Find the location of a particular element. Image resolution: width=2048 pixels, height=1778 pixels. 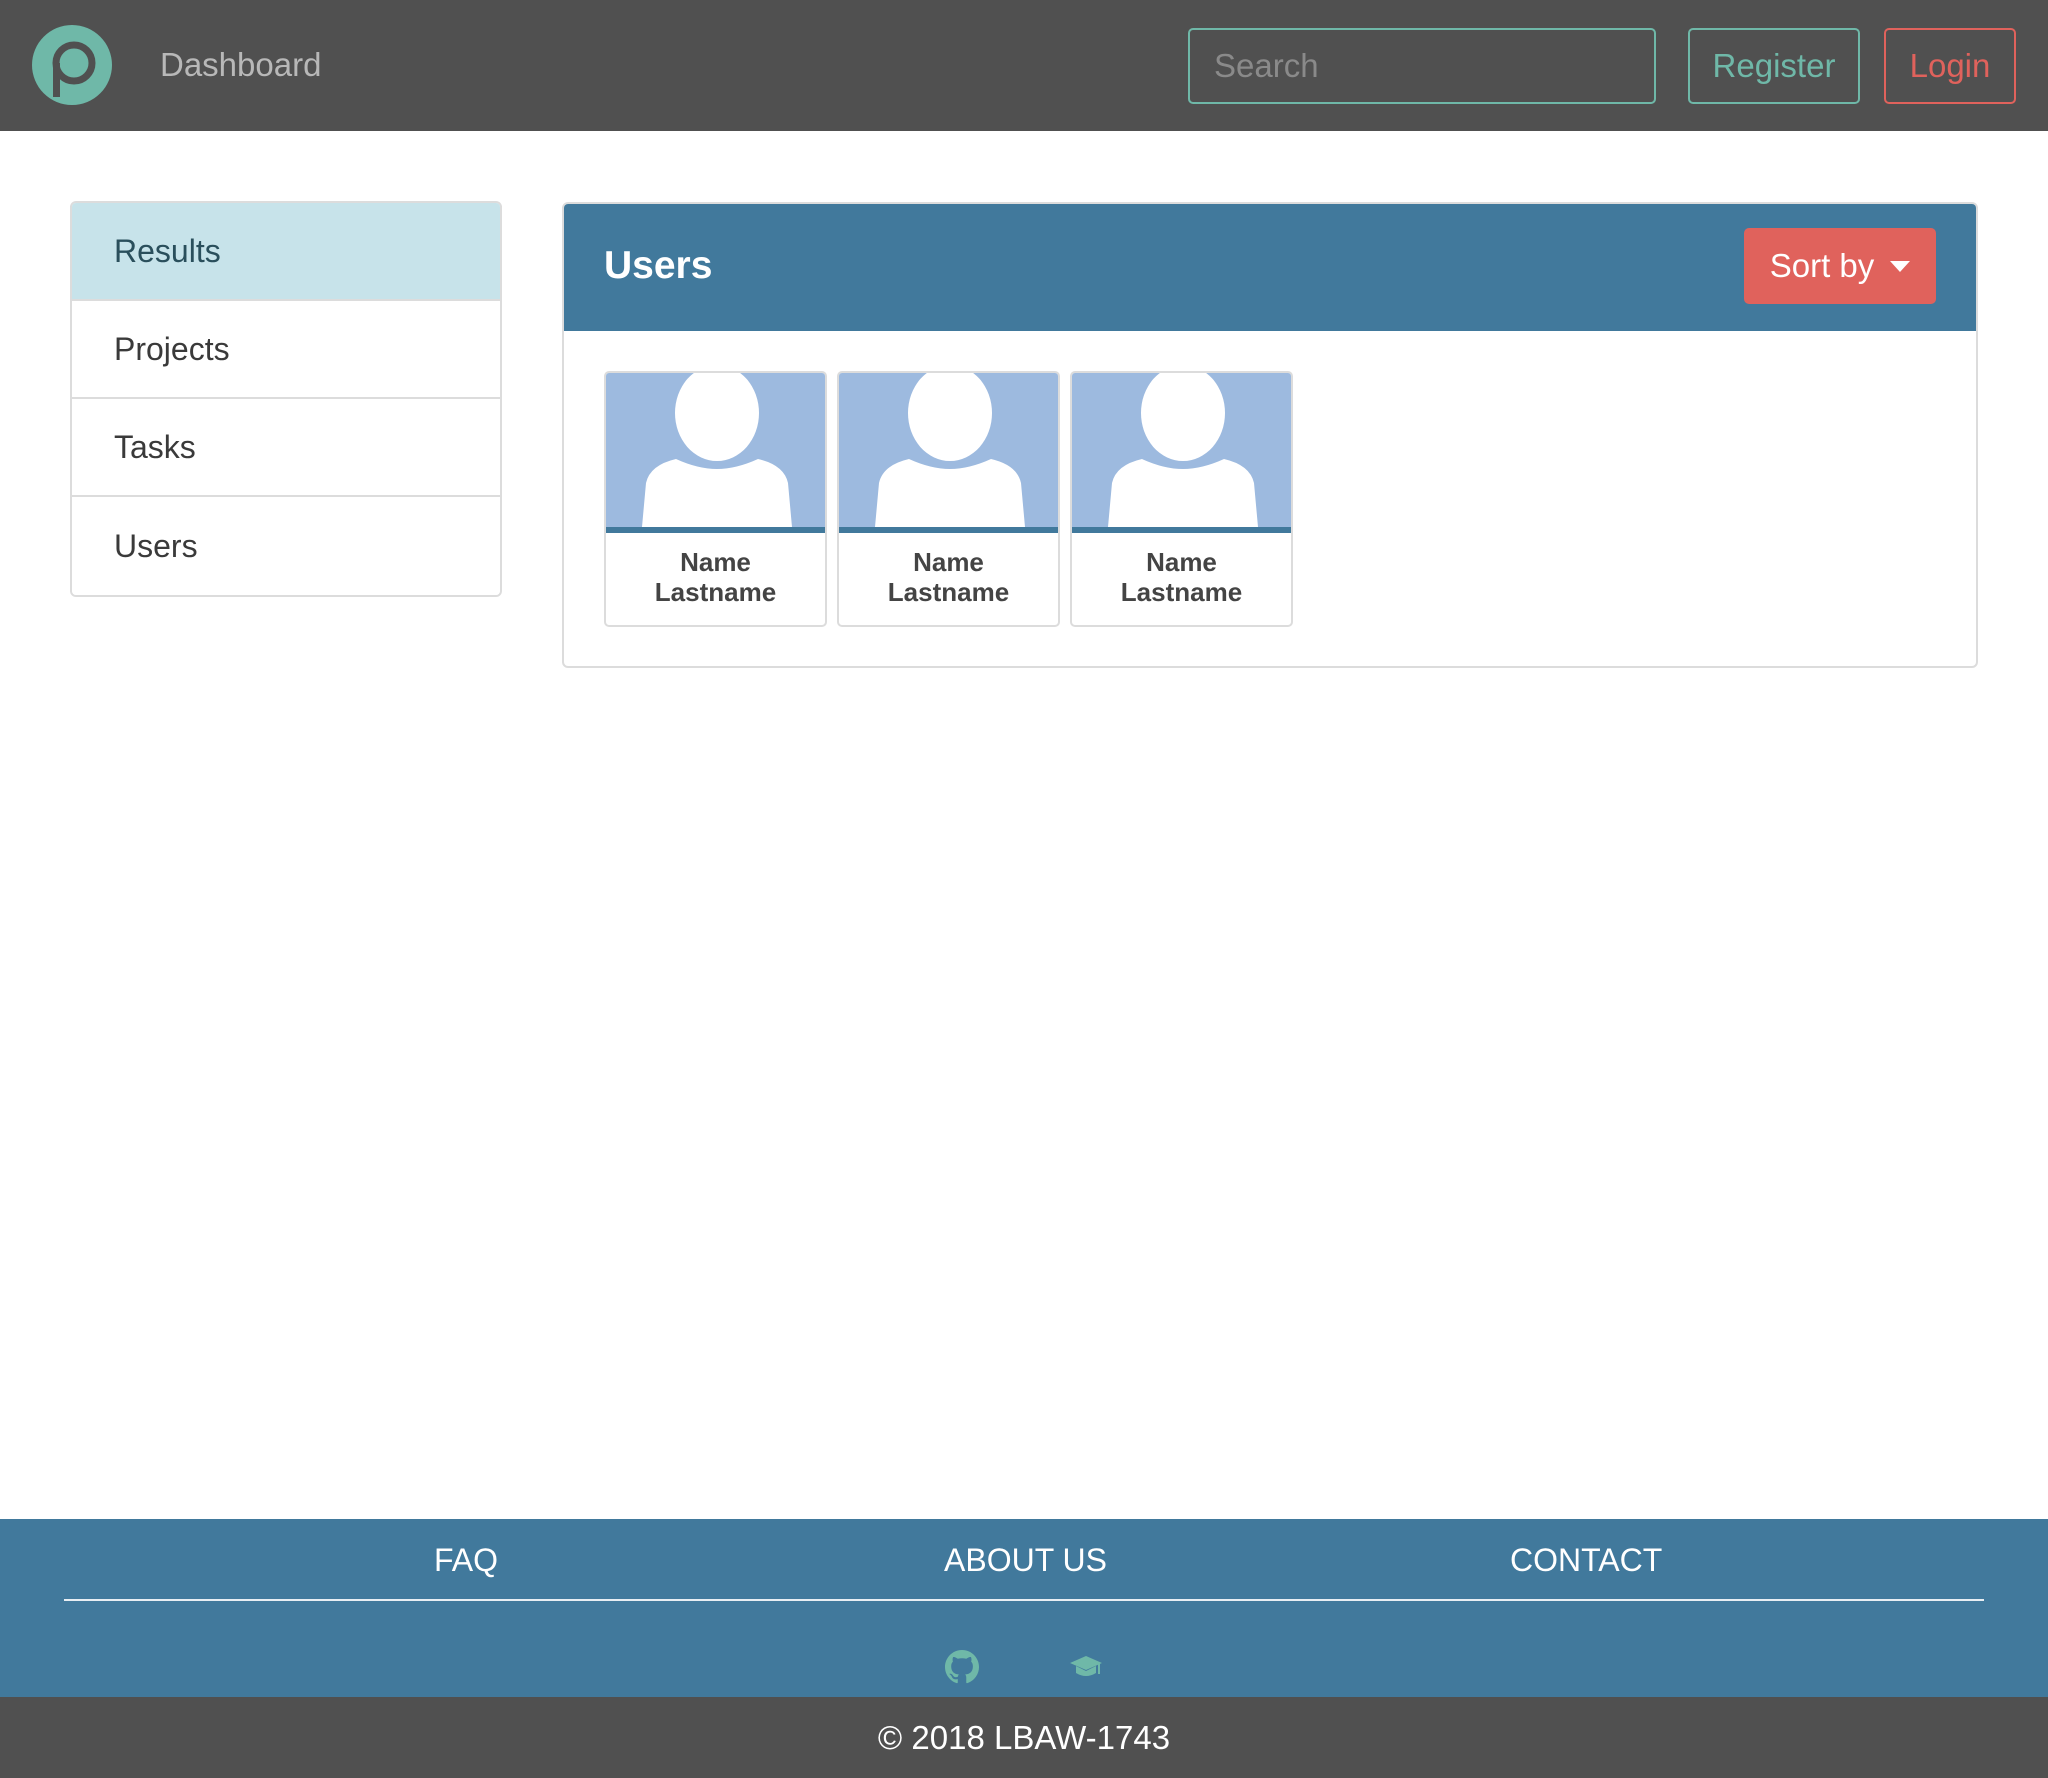

sidebar-item-results: Results is located at coordinates (286, 252).